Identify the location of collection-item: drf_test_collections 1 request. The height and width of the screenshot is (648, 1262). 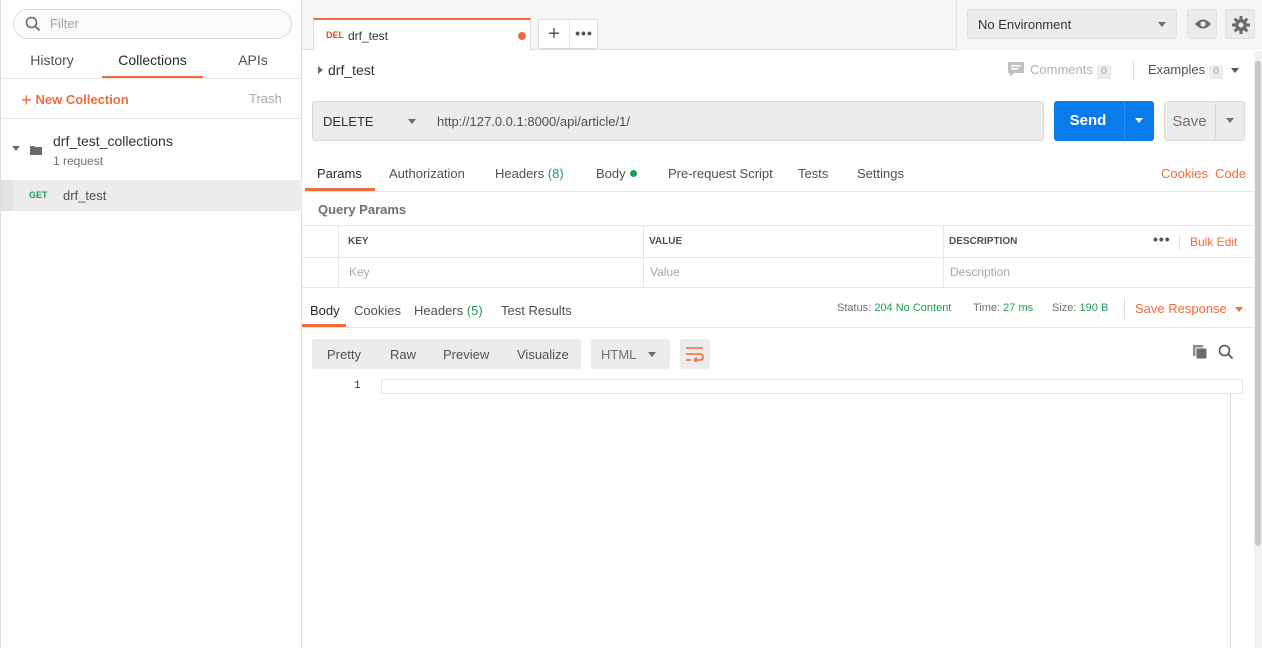
(151, 149).